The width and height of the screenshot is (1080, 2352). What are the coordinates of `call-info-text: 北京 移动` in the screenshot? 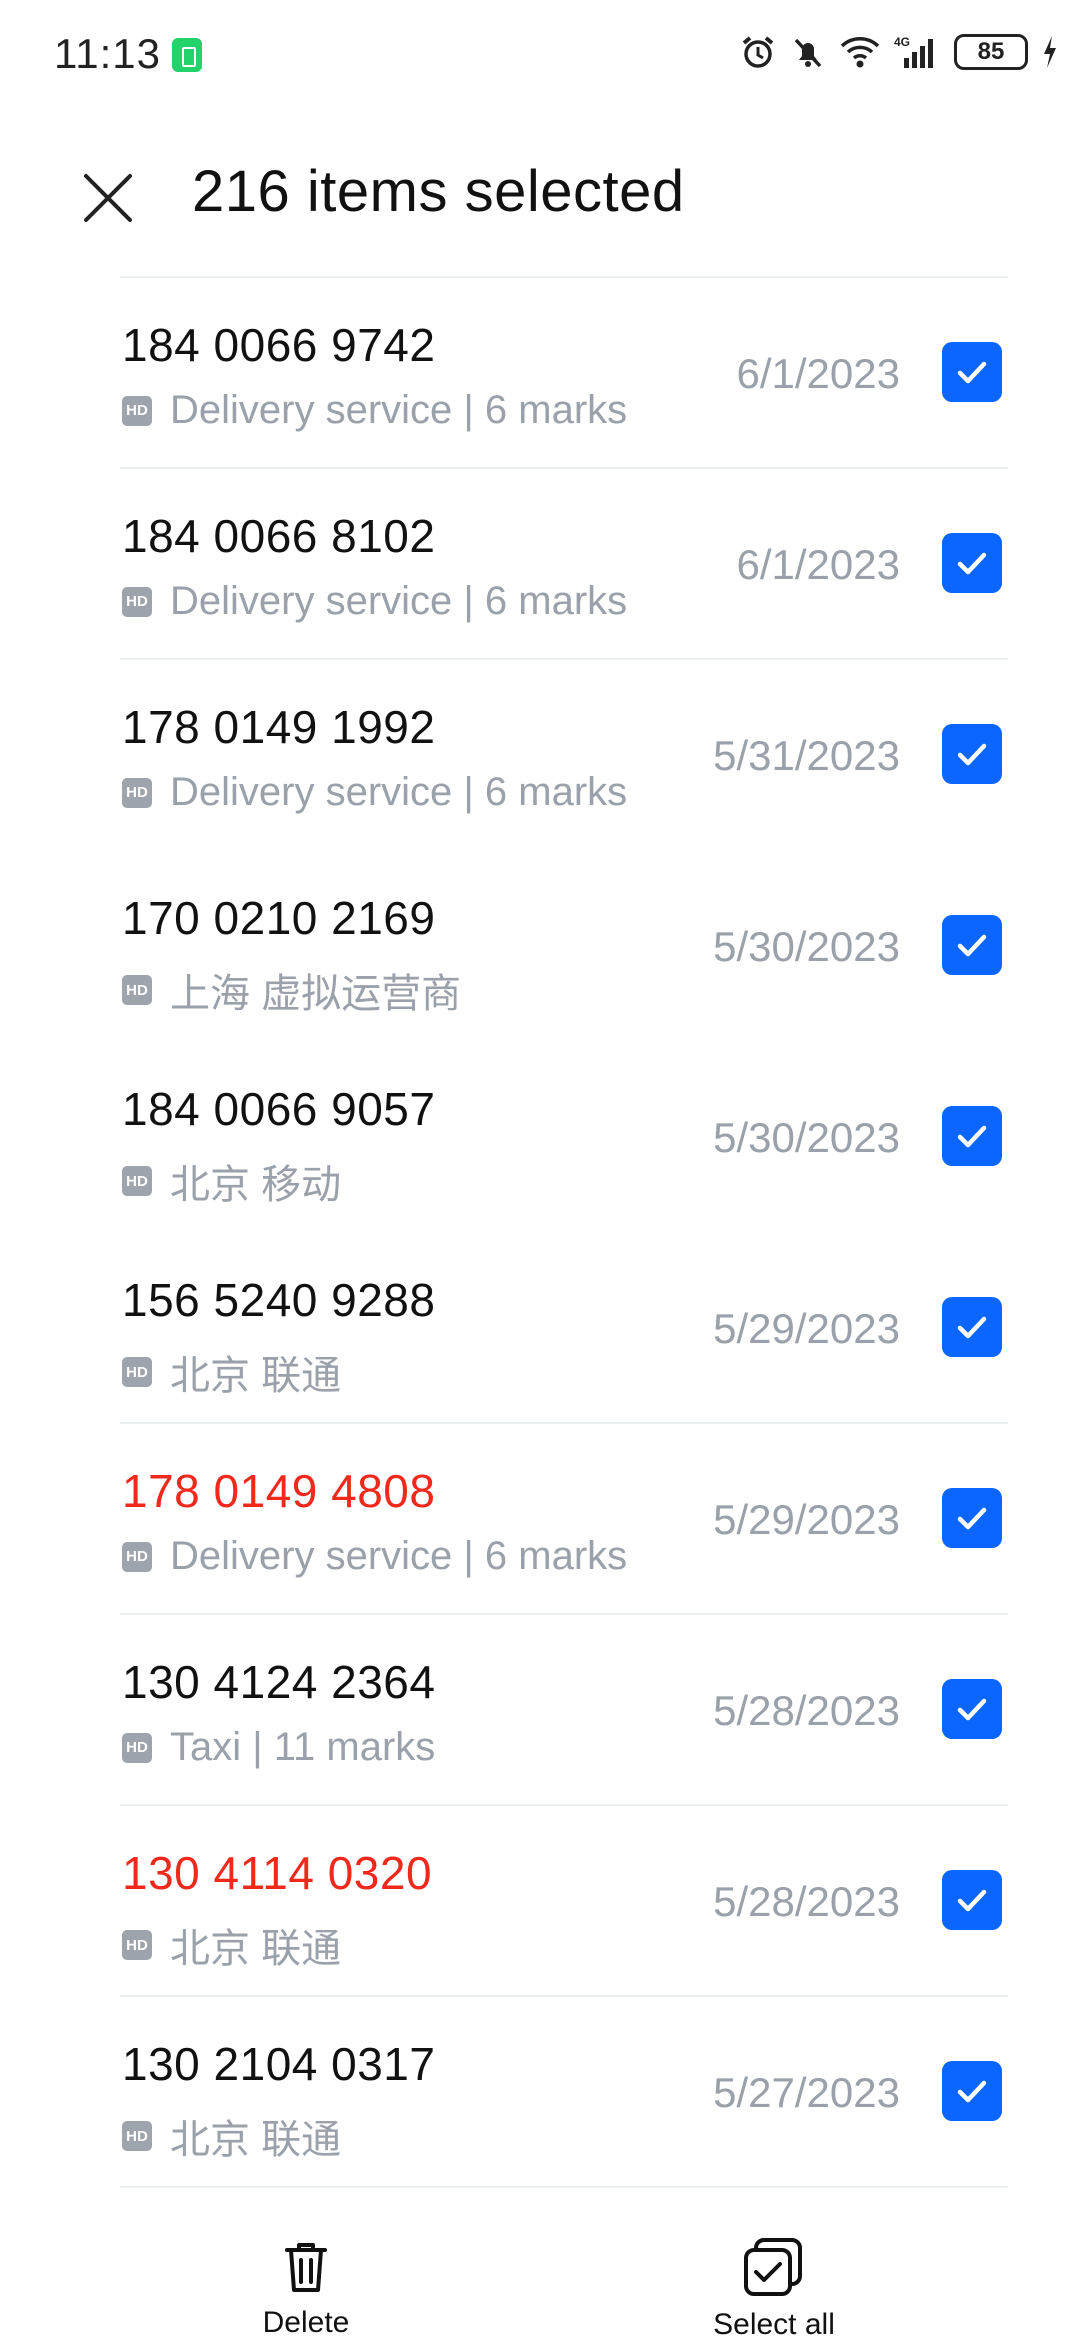 It's located at (256, 1185).